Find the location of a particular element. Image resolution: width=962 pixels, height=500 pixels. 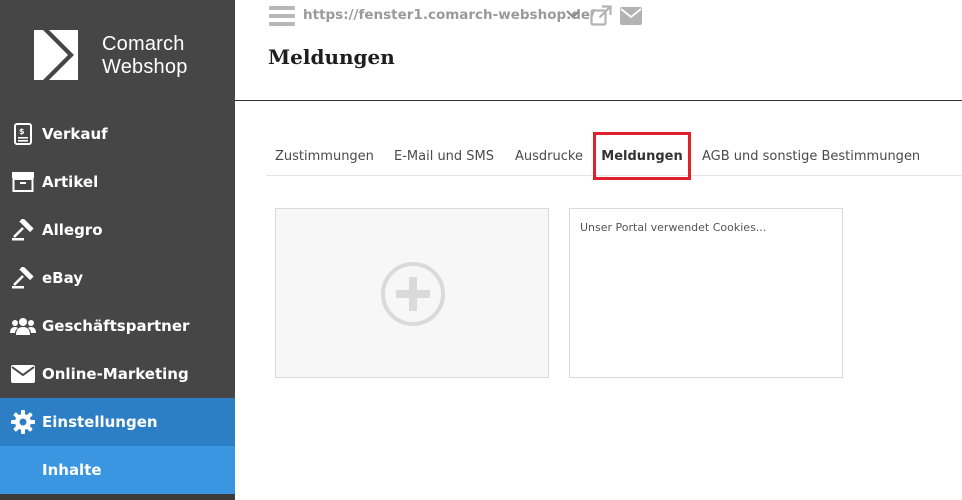

sidebar-item-label: Artikel is located at coordinates (70, 182).